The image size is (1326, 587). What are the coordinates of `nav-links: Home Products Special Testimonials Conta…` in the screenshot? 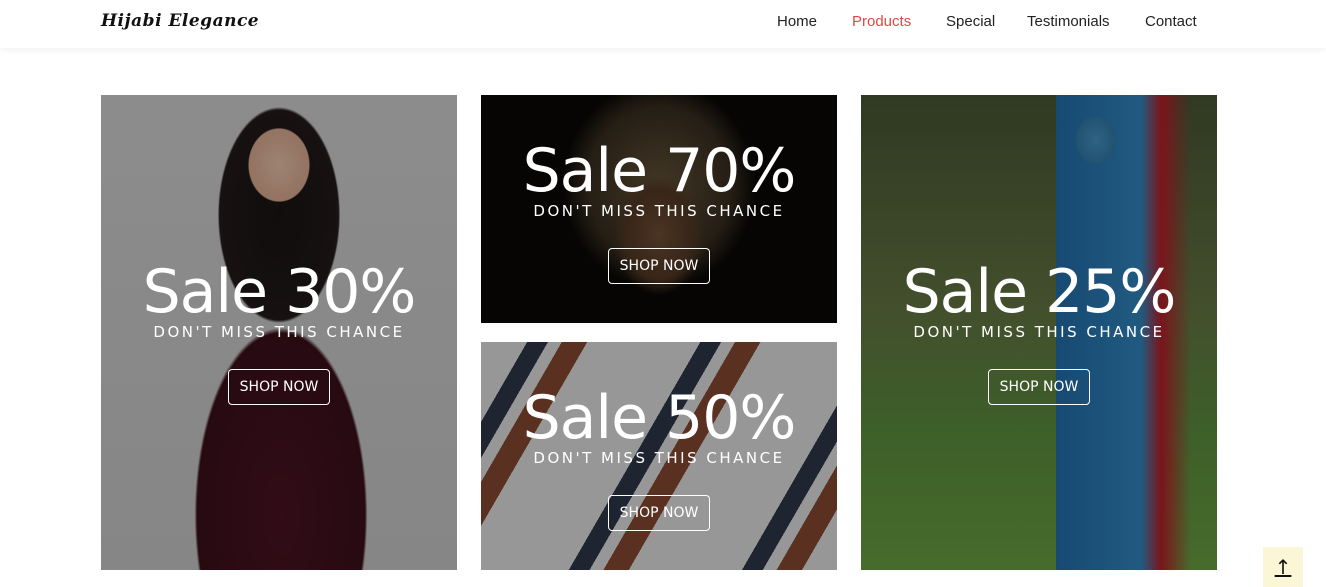 It's located at (663, 24).